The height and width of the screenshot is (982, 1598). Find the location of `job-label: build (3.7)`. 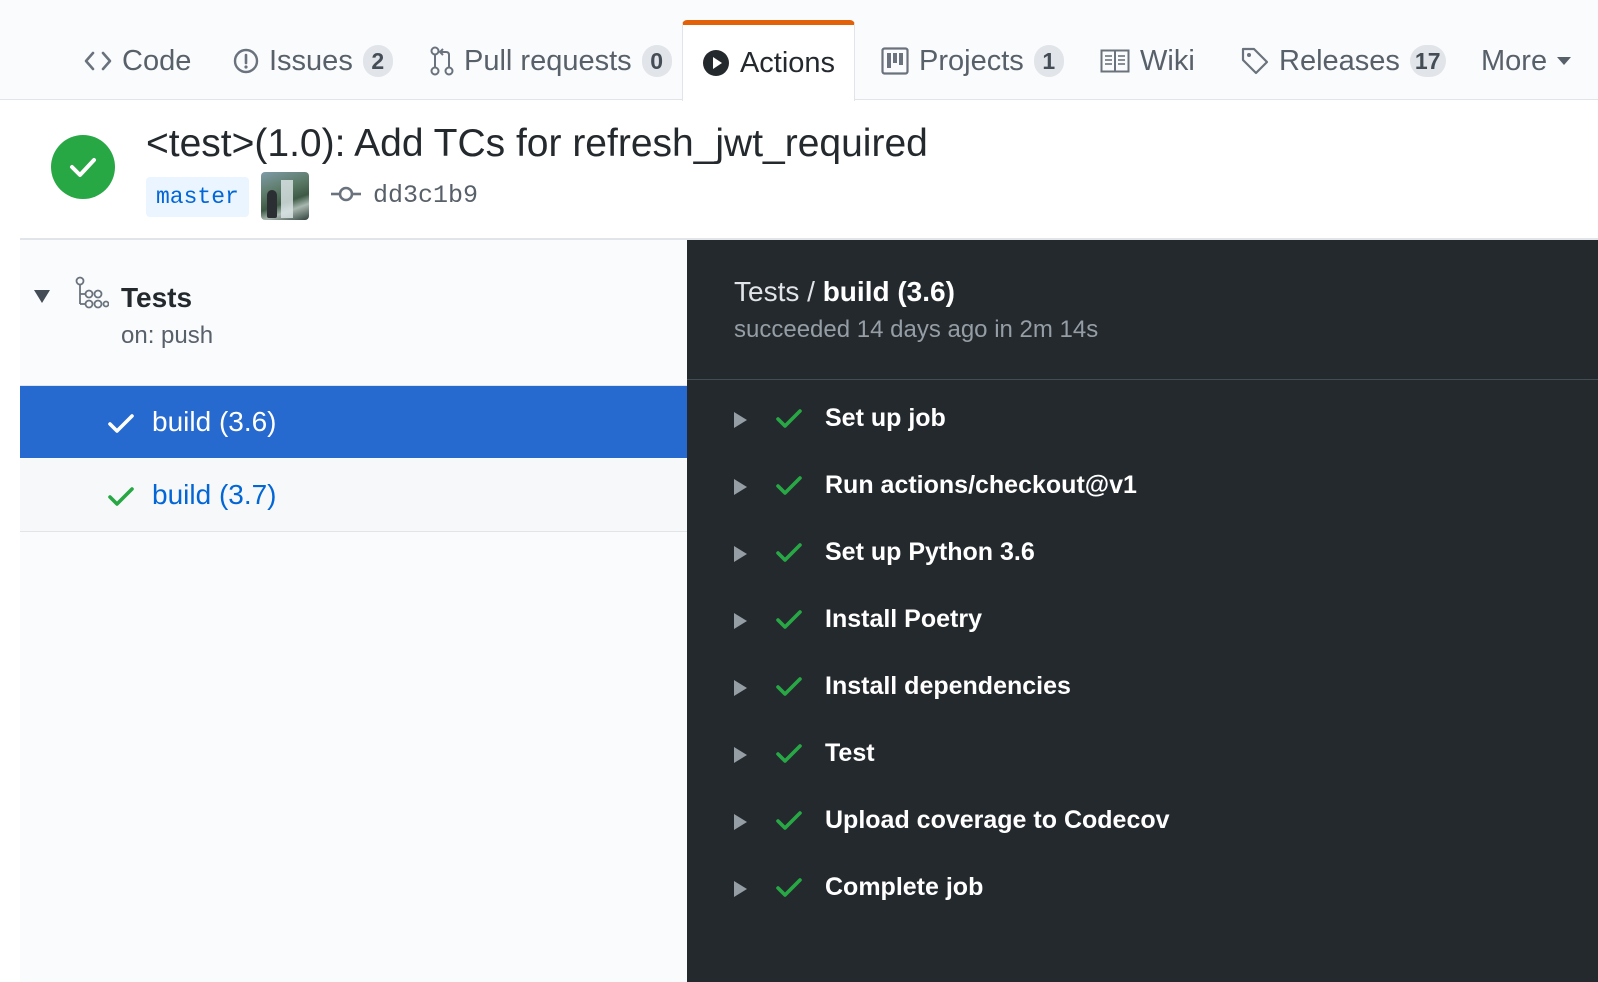

job-label: build (3.7) is located at coordinates (214, 494).